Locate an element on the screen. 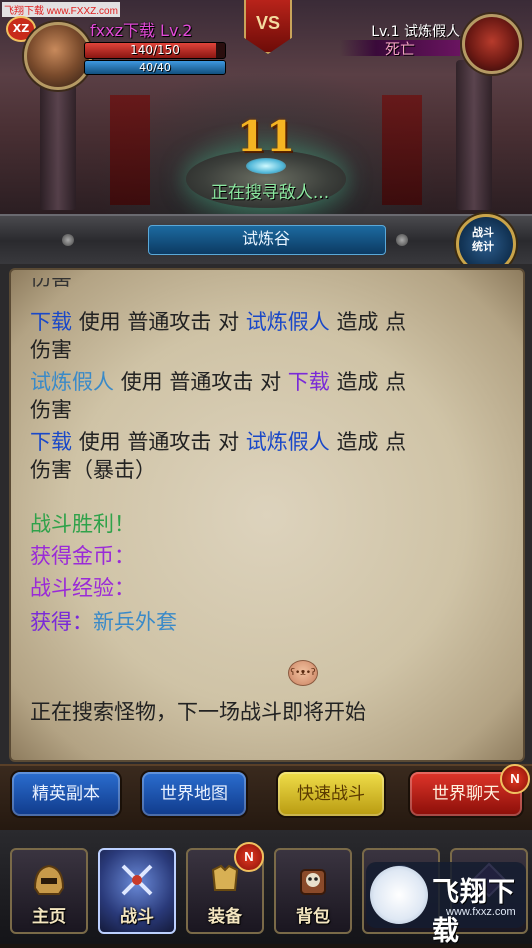 The width and height of the screenshot is (532, 948). world-map-button: 世界地图 is located at coordinates (194, 794).